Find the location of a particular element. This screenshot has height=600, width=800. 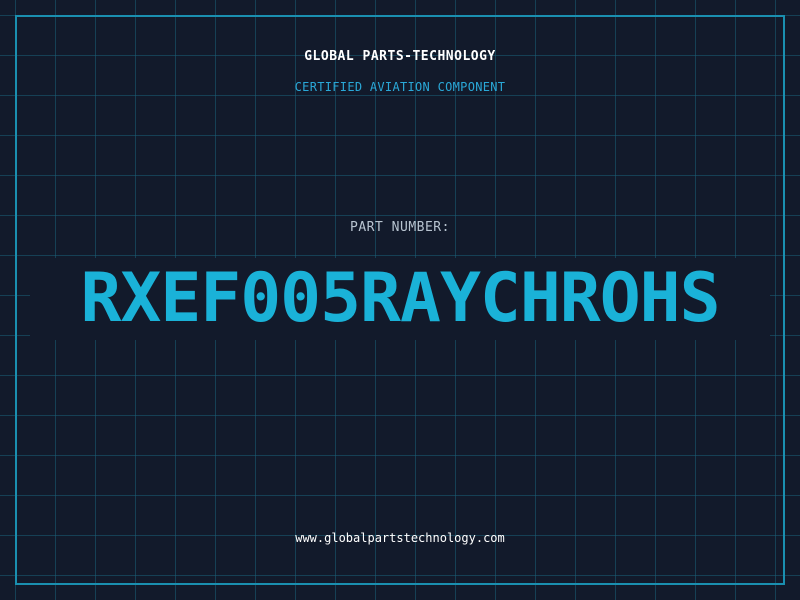

part-number-label: PART NUMBER: is located at coordinates (400, 227).